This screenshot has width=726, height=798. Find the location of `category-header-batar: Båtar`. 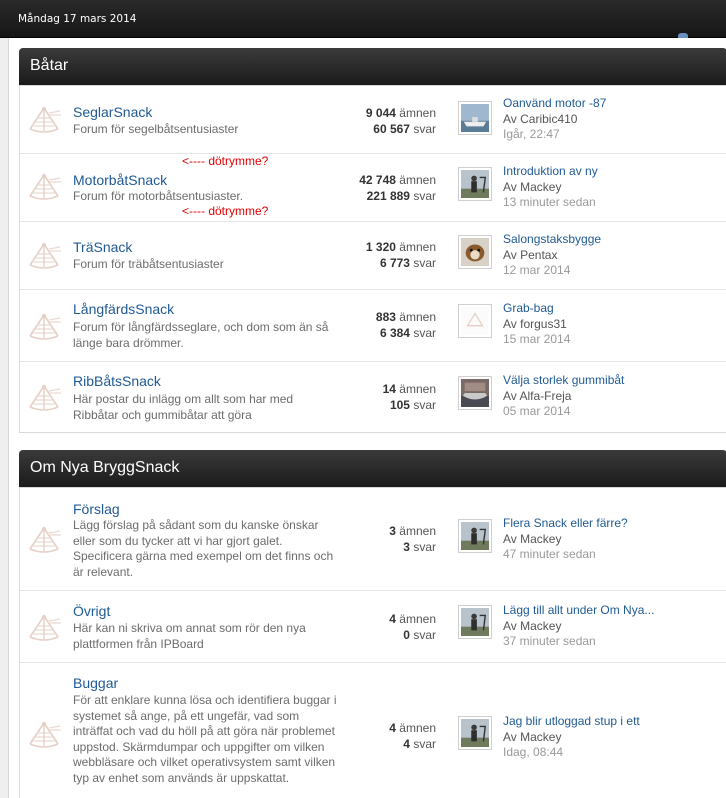

category-header-batar: Båtar is located at coordinates (372, 66).